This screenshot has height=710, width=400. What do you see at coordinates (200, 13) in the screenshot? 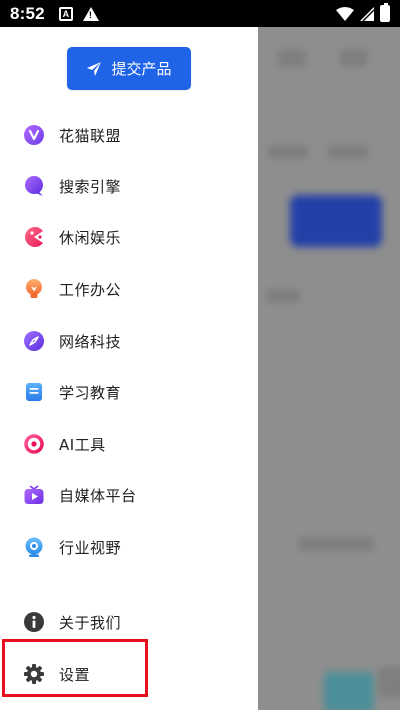
I see `status-bar: 8:52 A` at bounding box center [200, 13].